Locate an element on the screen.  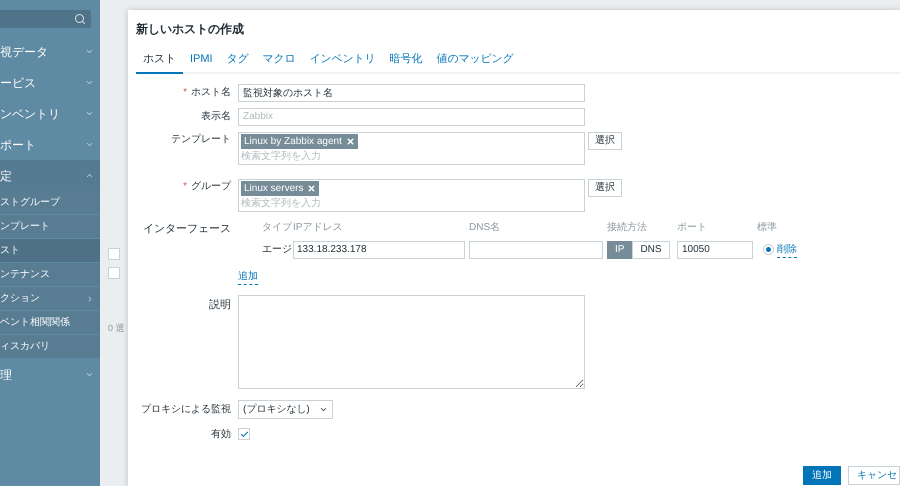
submenu-item: ベント相関関係 is located at coordinates (50, 322).